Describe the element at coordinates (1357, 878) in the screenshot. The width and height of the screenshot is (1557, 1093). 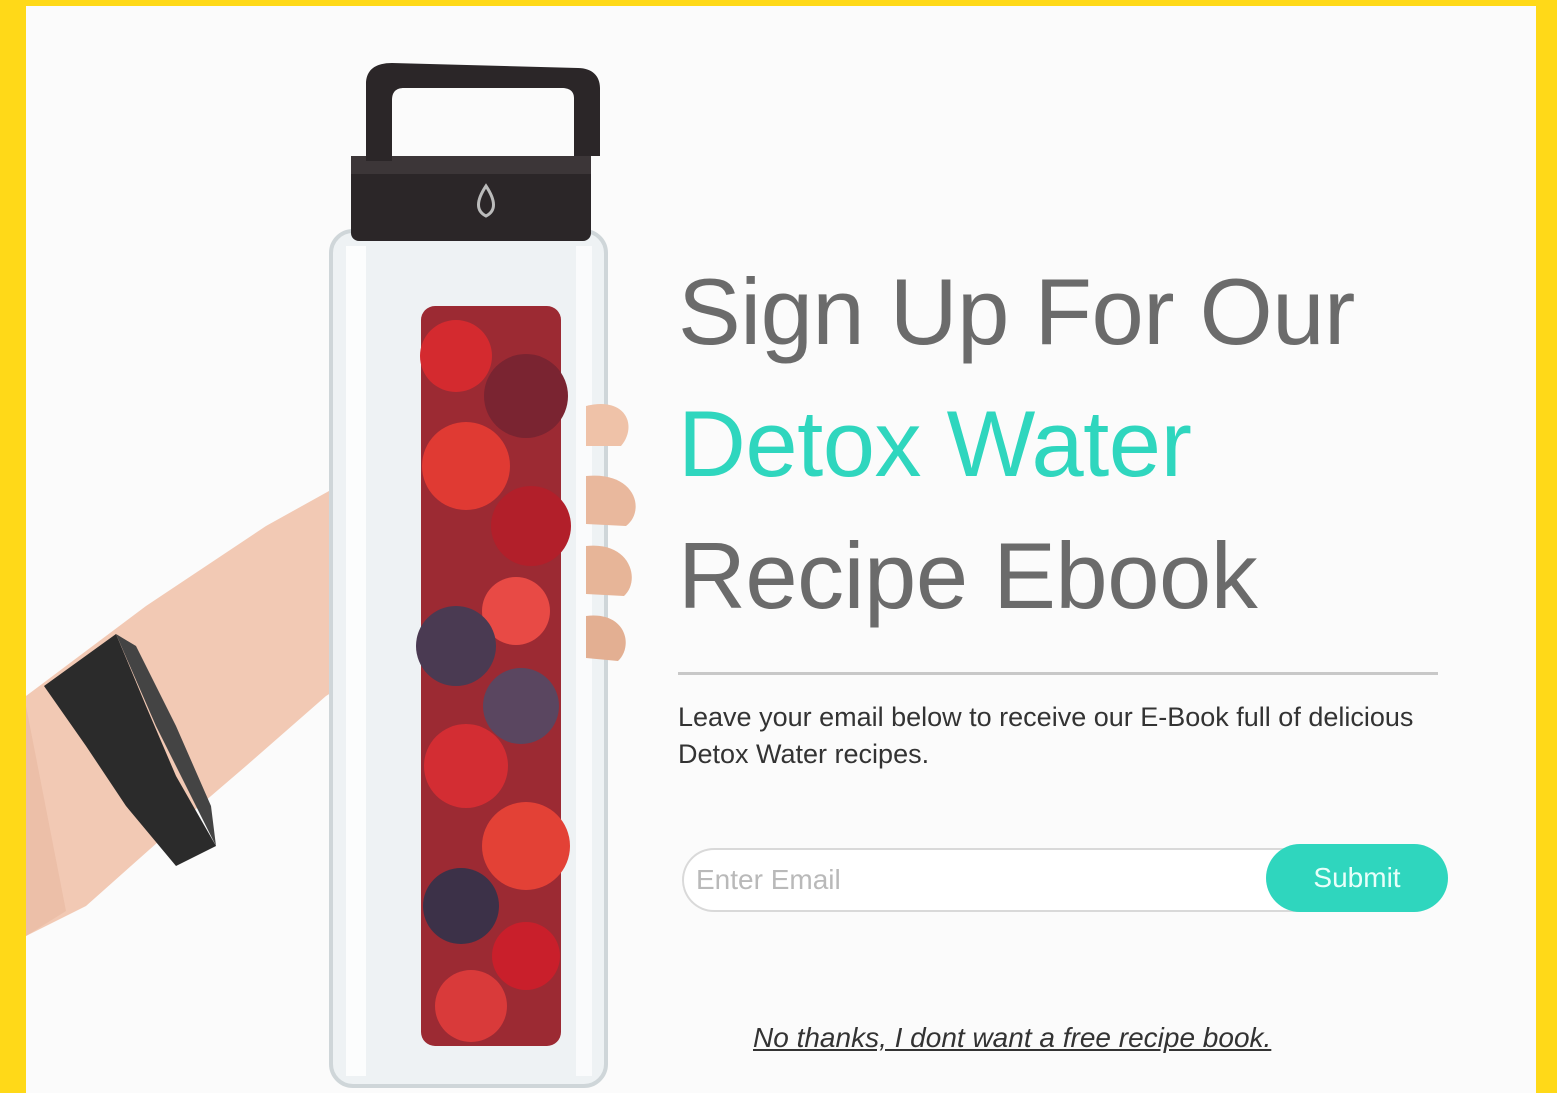
I see `submit-button: Submit` at that location.